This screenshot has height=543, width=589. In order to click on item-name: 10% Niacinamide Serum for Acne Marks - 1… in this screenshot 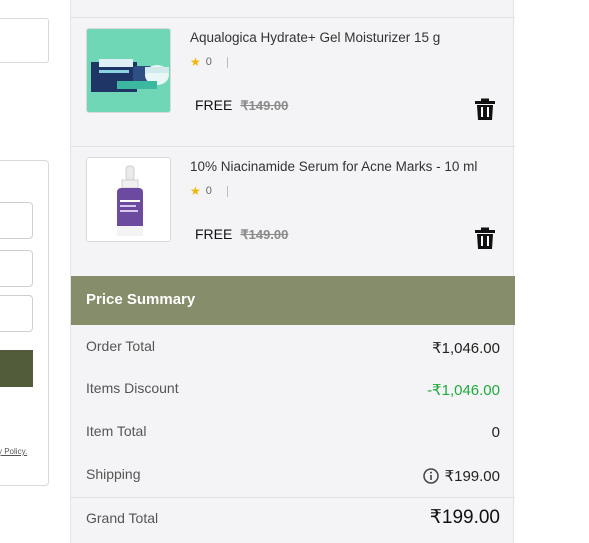, I will do `click(333, 166)`.